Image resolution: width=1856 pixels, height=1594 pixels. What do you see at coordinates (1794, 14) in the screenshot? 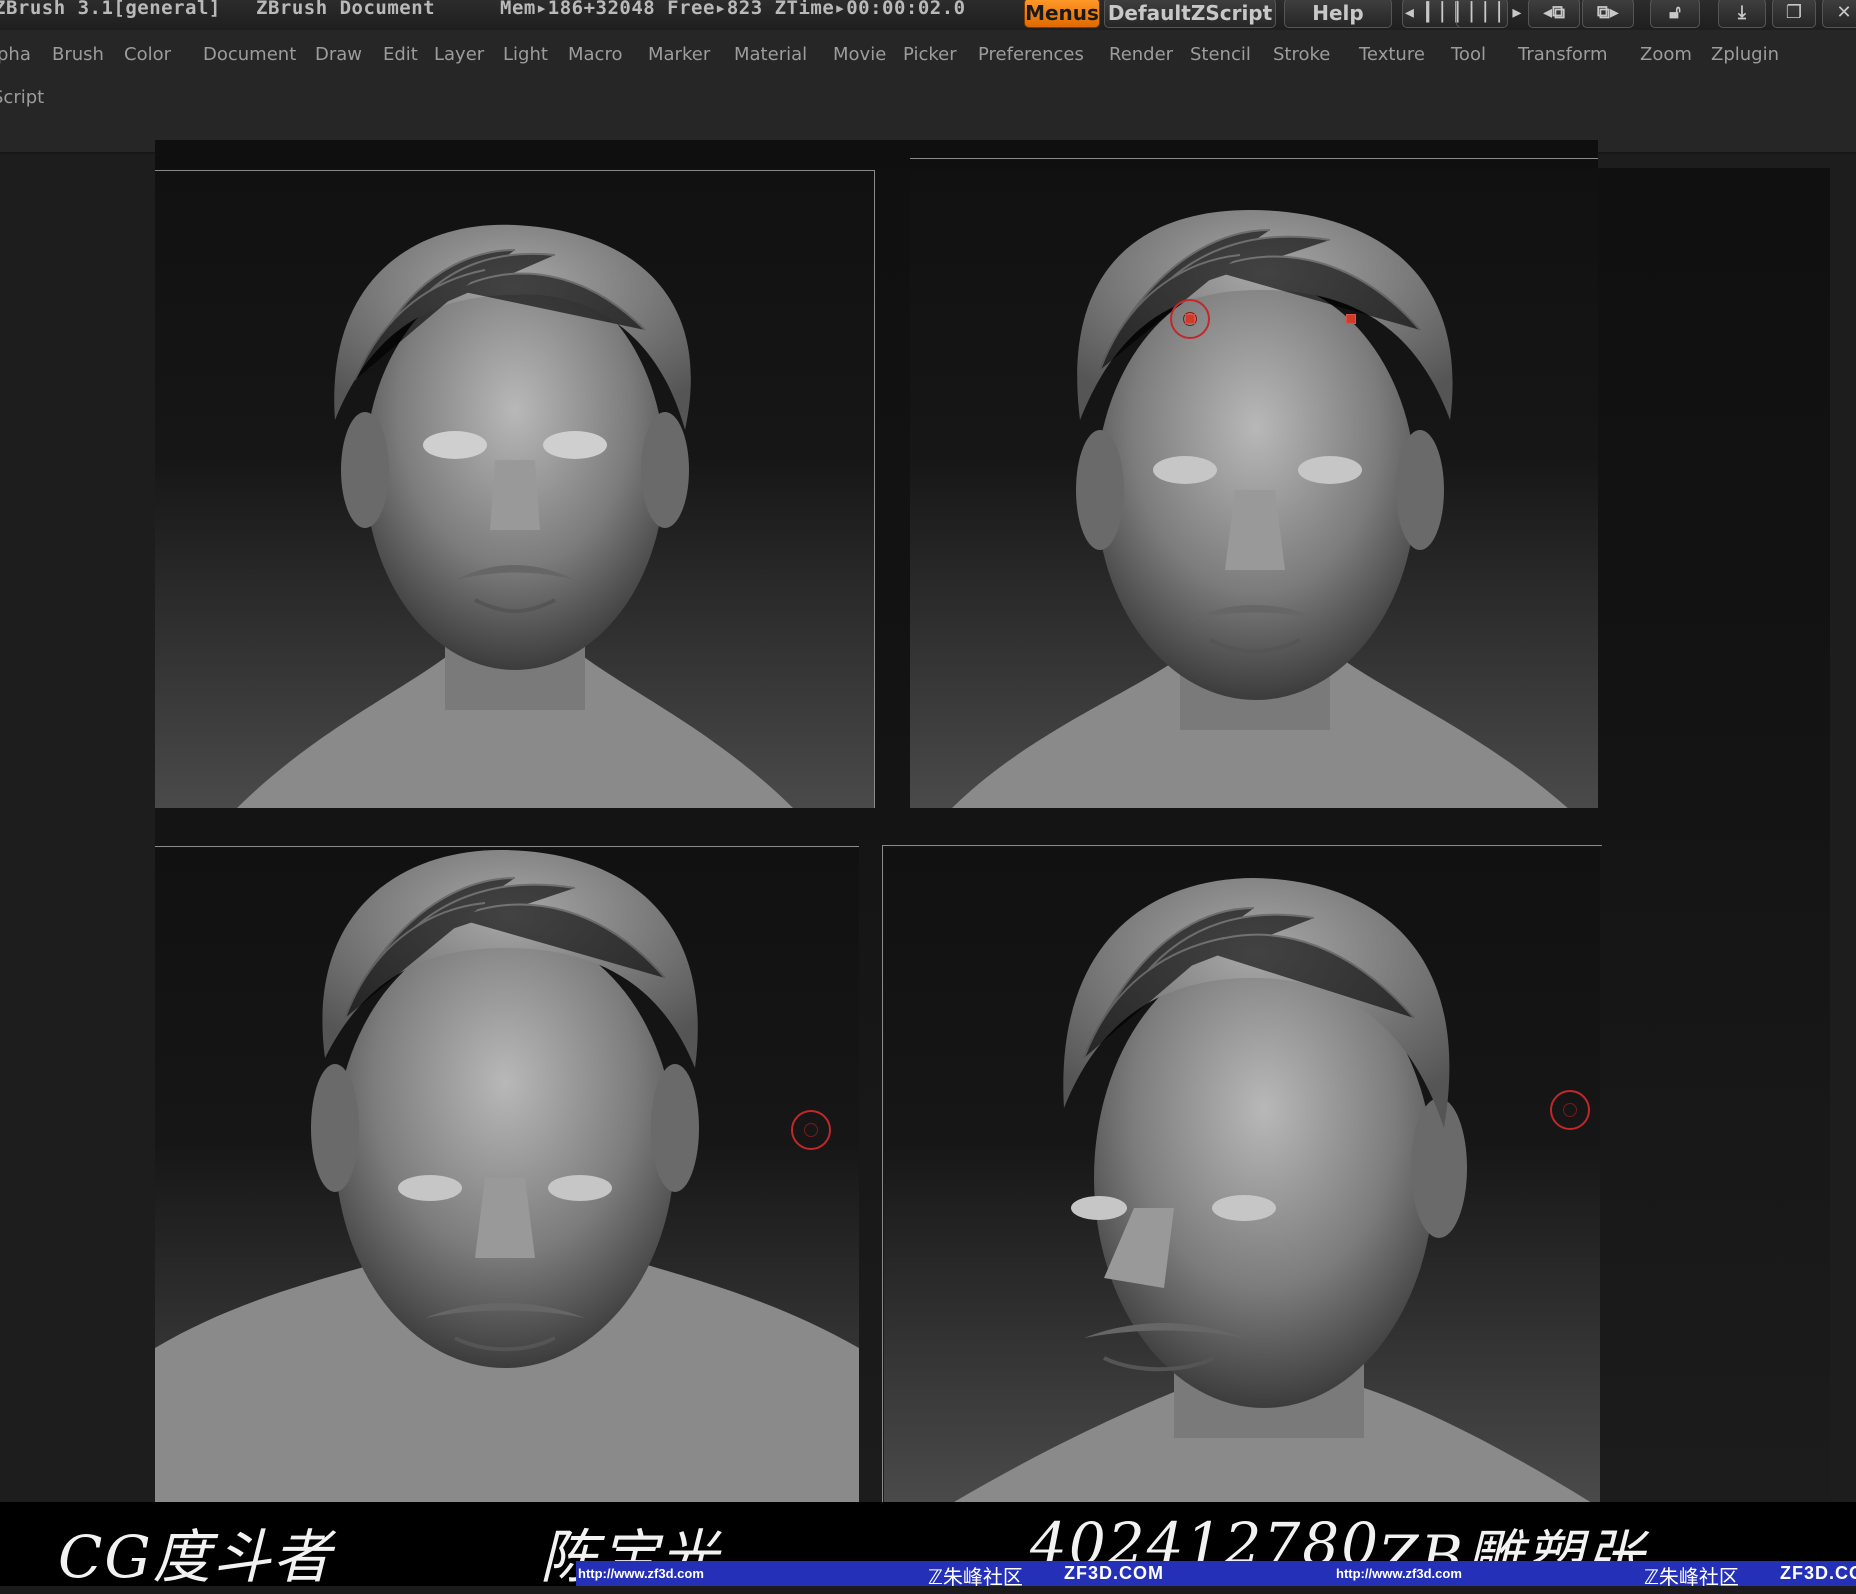
I see `restore-icon: ❐` at bounding box center [1794, 14].